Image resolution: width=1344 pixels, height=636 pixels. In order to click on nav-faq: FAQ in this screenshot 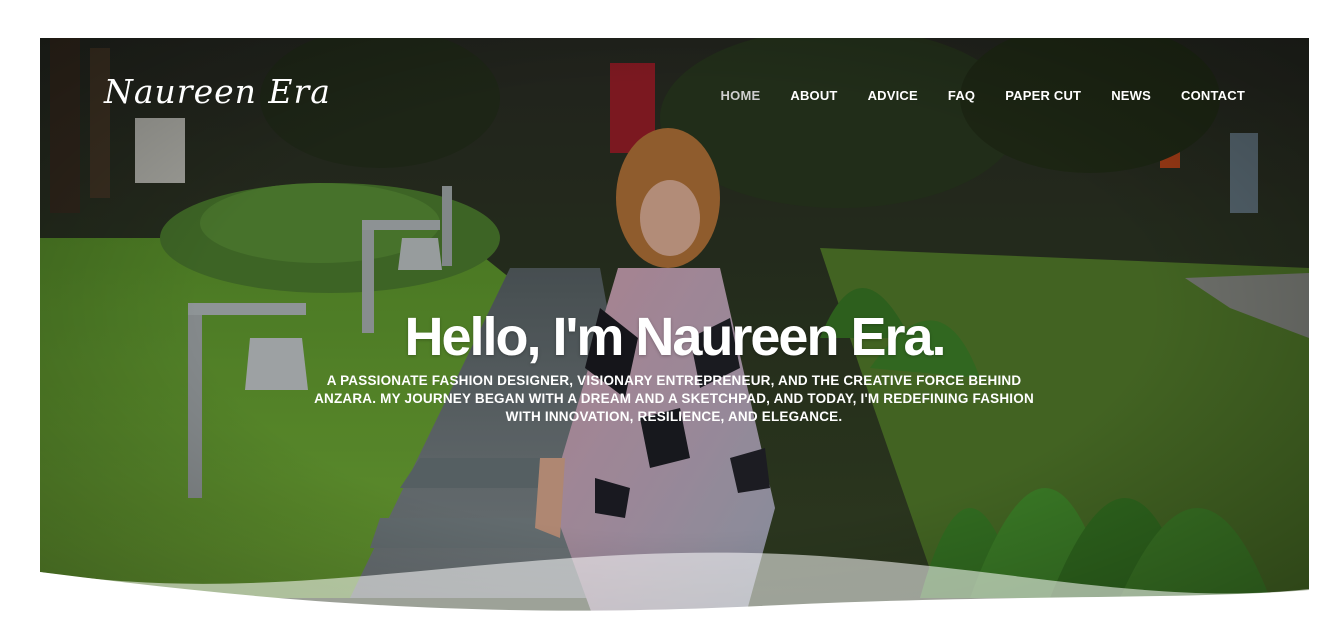, I will do `click(961, 95)`.